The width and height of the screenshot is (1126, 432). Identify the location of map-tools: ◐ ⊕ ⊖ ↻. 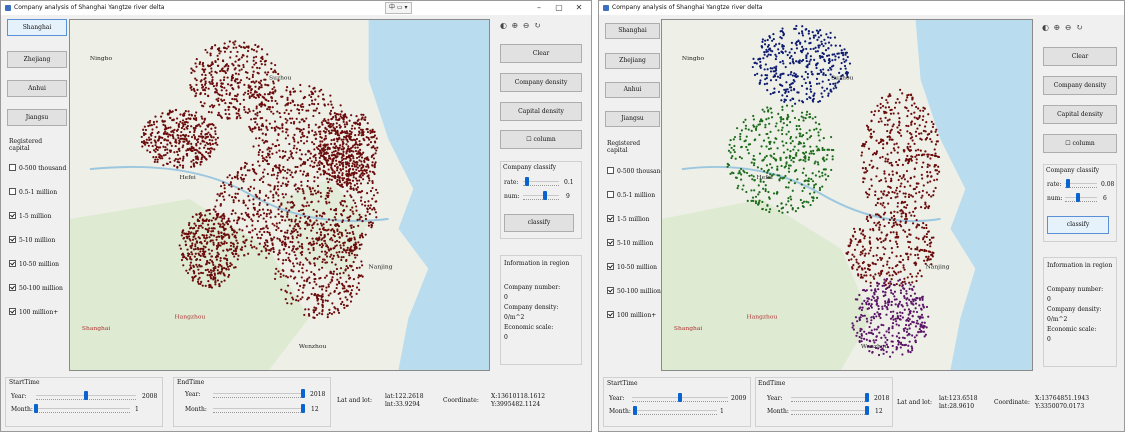
(521, 25).